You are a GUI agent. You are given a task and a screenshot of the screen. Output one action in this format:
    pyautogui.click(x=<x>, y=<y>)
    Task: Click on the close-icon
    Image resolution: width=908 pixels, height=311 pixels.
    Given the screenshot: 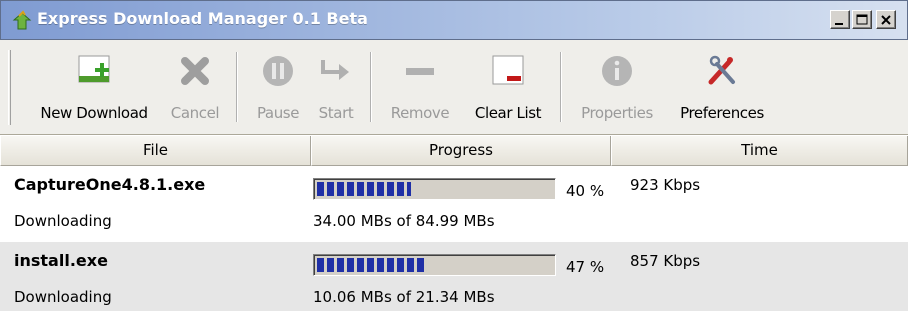 What is the action you would take?
    pyautogui.click(x=886, y=20)
    